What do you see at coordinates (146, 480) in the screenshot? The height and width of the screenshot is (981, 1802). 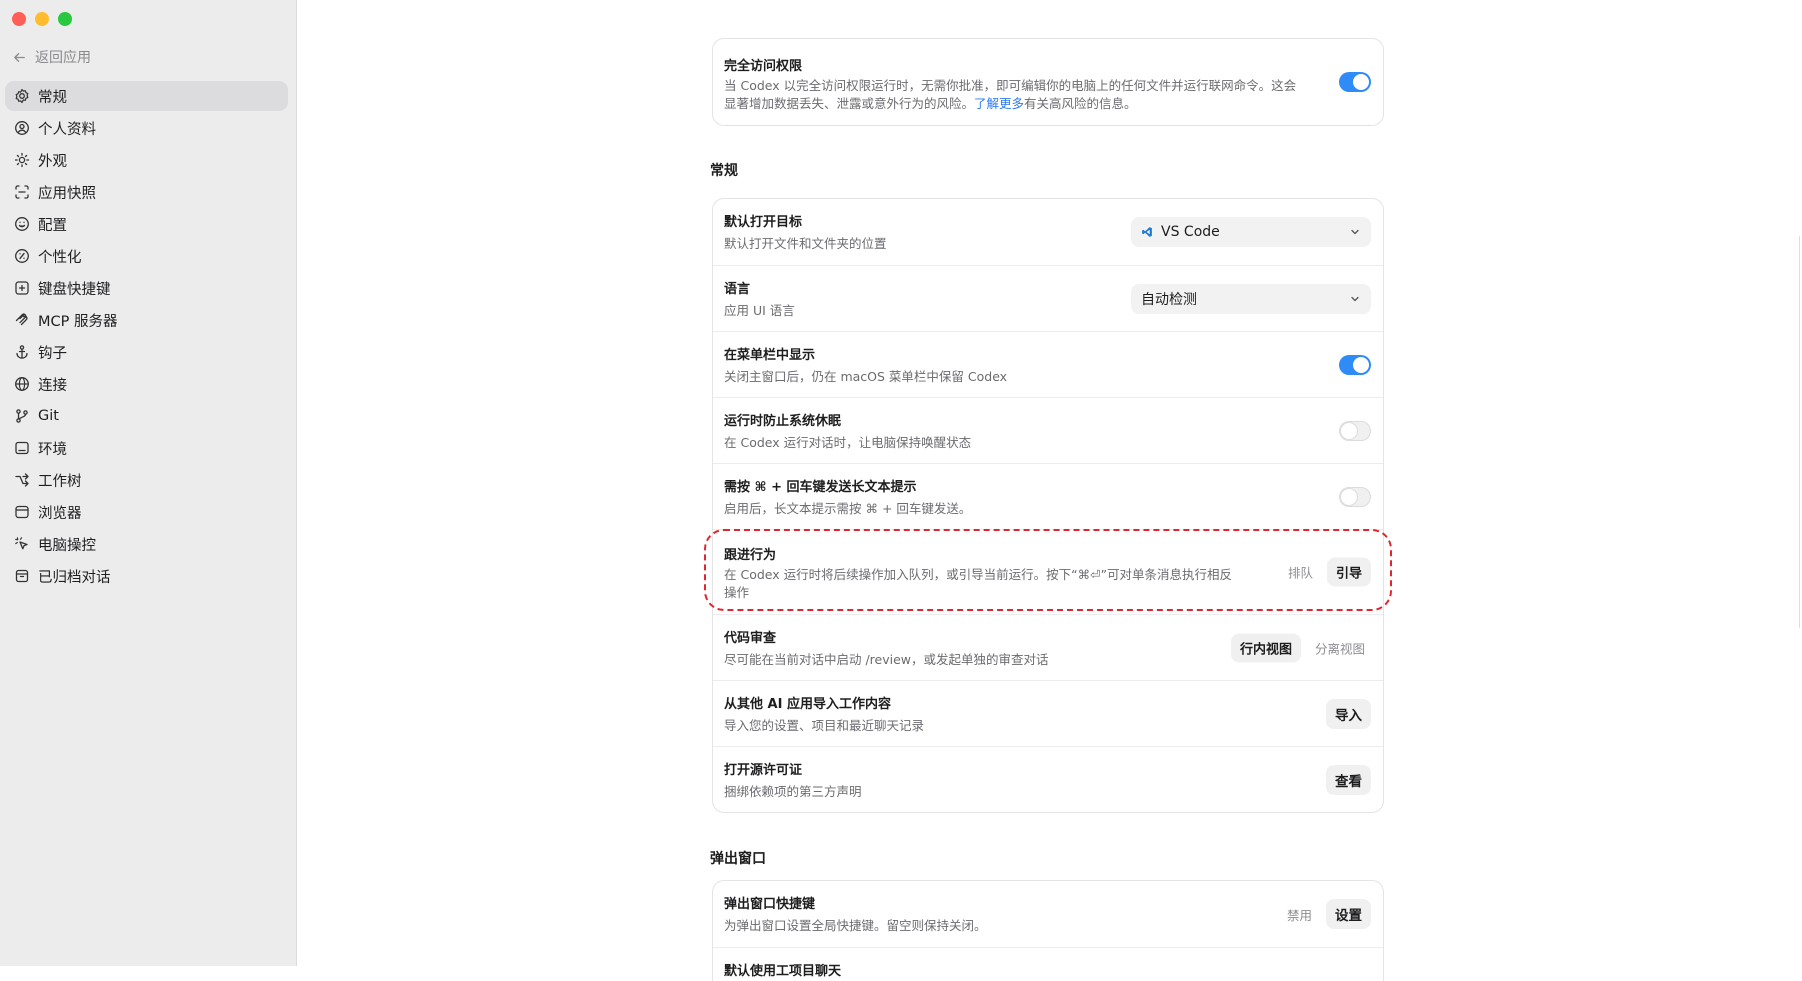 I see `sidebar-item-worktree: 工作树` at bounding box center [146, 480].